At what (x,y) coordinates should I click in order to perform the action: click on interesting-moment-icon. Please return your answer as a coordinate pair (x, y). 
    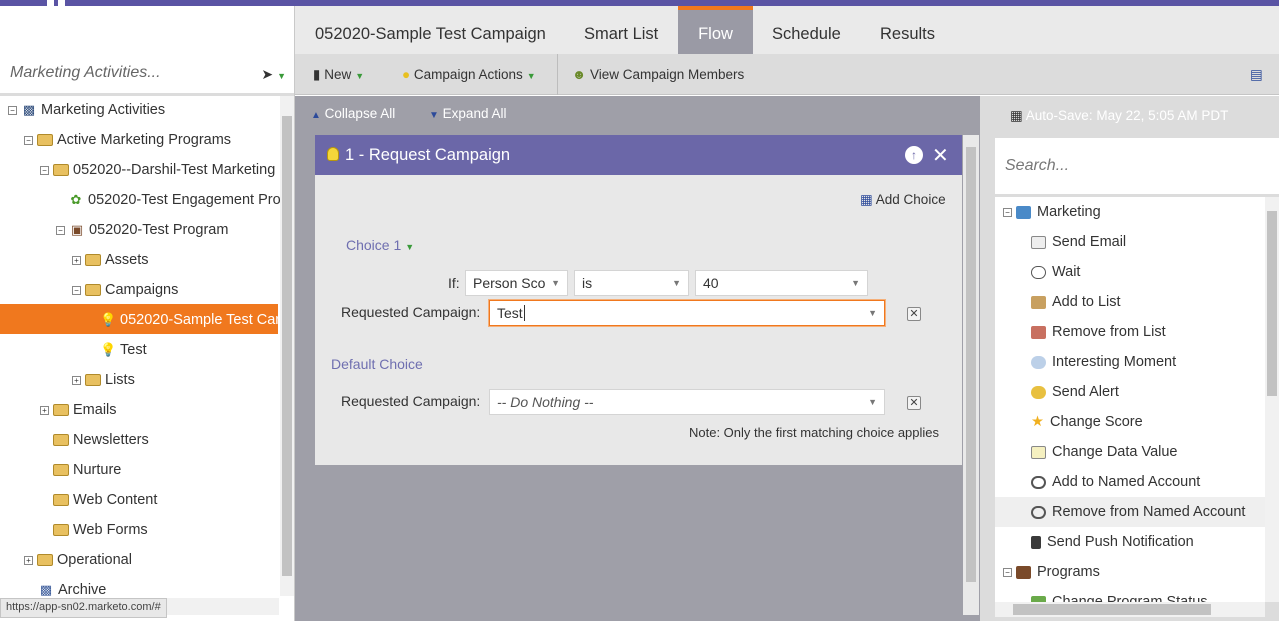
    Looking at the image, I should click on (1038, 362).